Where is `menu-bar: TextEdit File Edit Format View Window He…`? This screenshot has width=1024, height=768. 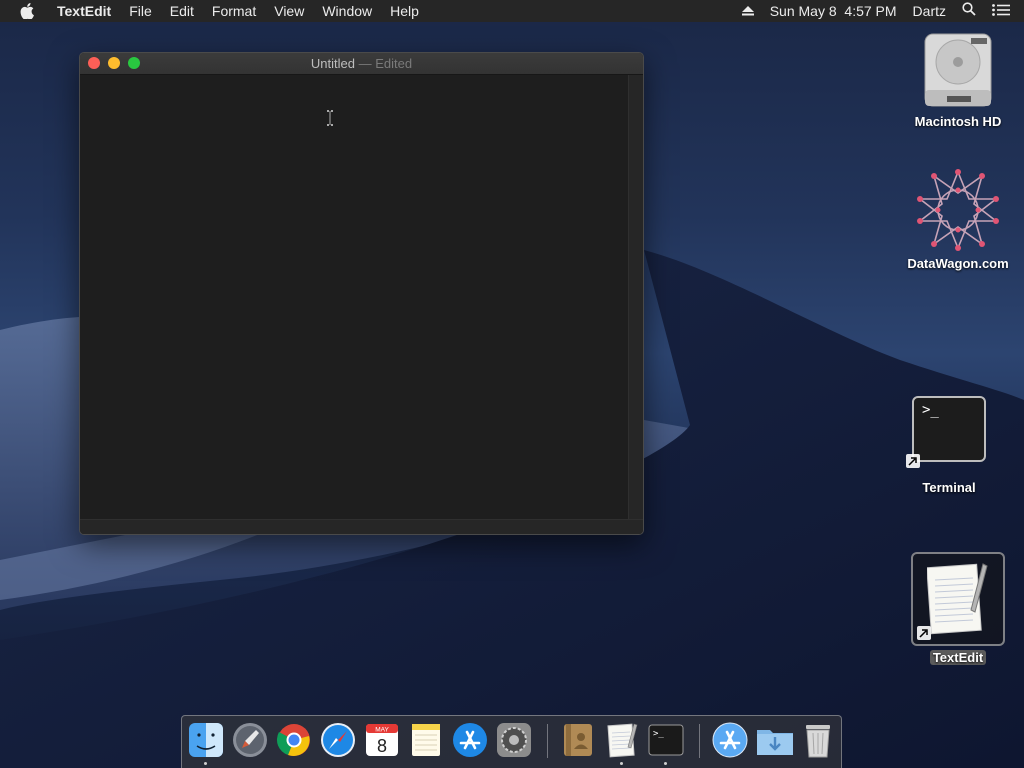
menu-bar: TextEdit File Edit Format View Window He… is located at coordinates (512, 11).